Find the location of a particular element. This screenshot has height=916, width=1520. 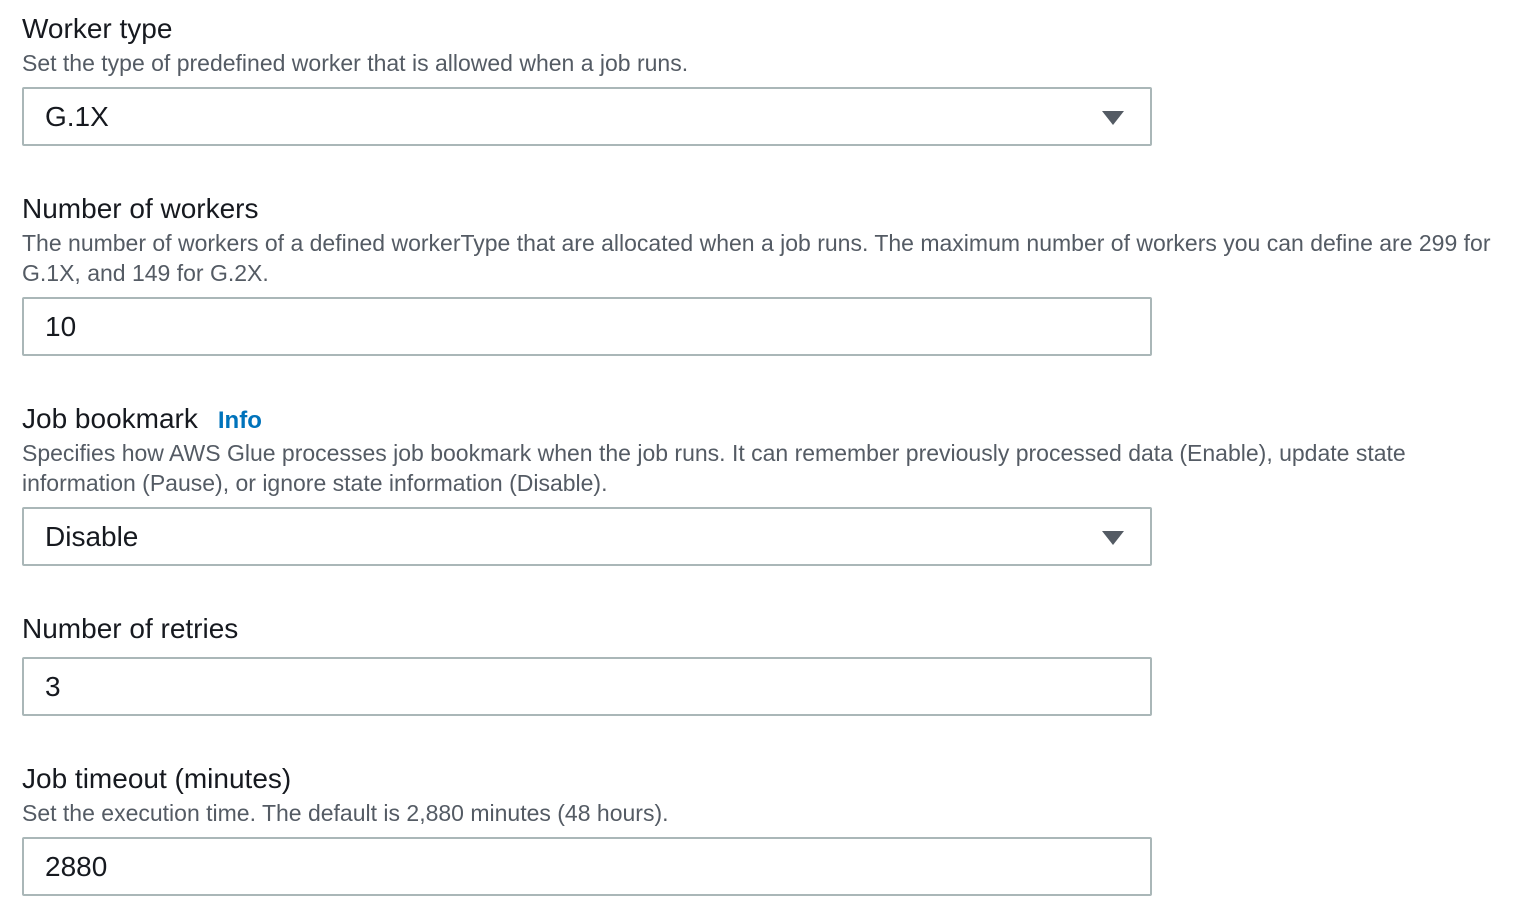

number-of-retries-input is located at coordinates (587, 686).